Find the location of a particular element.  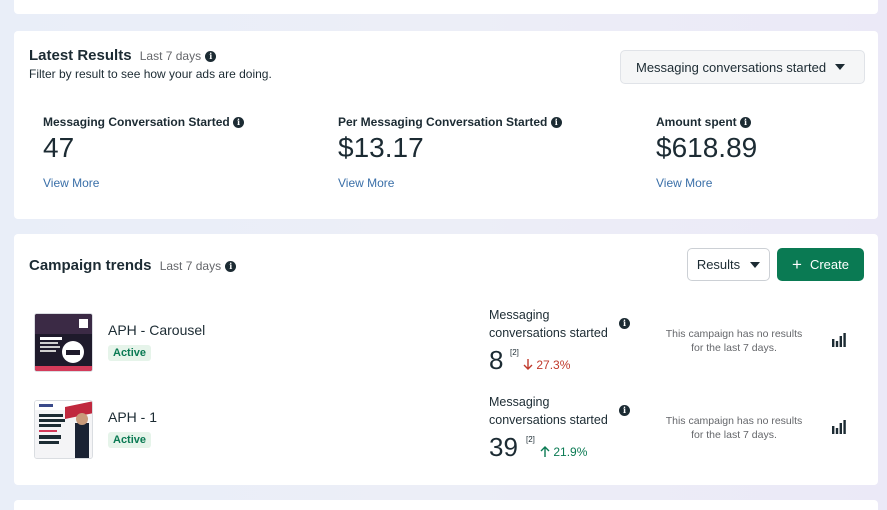

metric-label-conversations: Messaging Conversation Started i is located at coordinates (144, 122).